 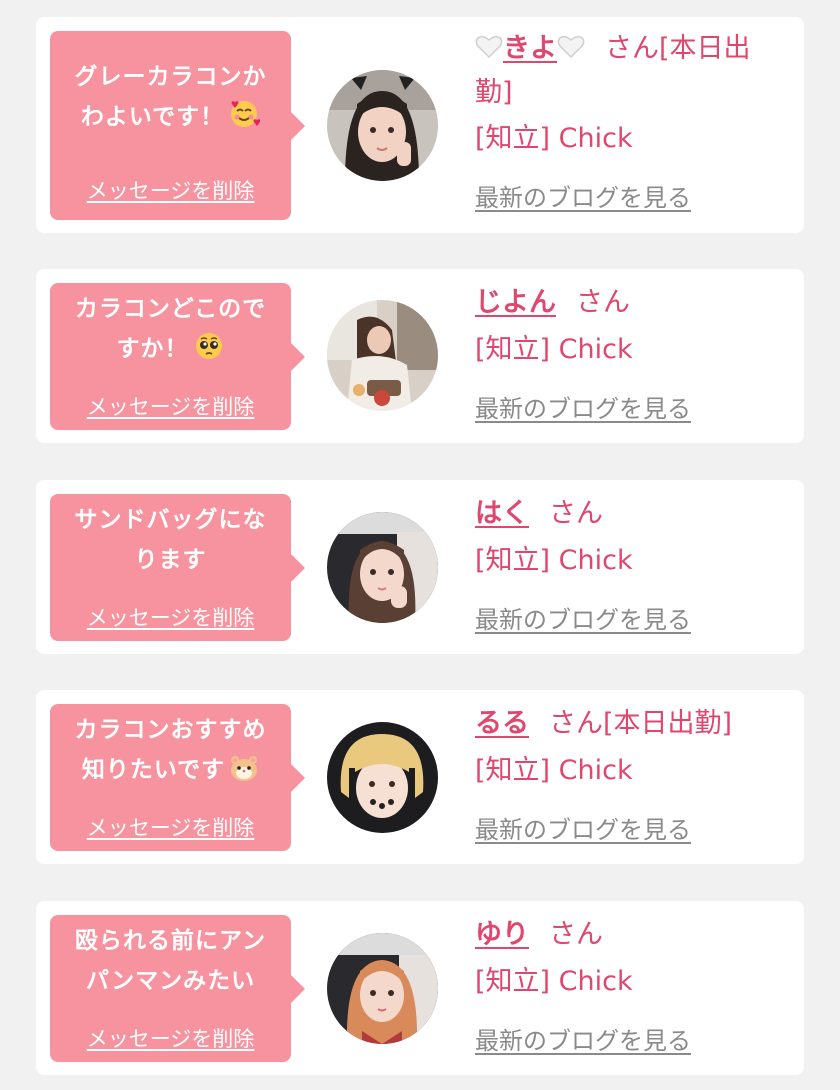 What do you see at coordinates (153, 770) in the screenshot?
I see `message-line: 知りたいです` at bounding box center [153, 770].